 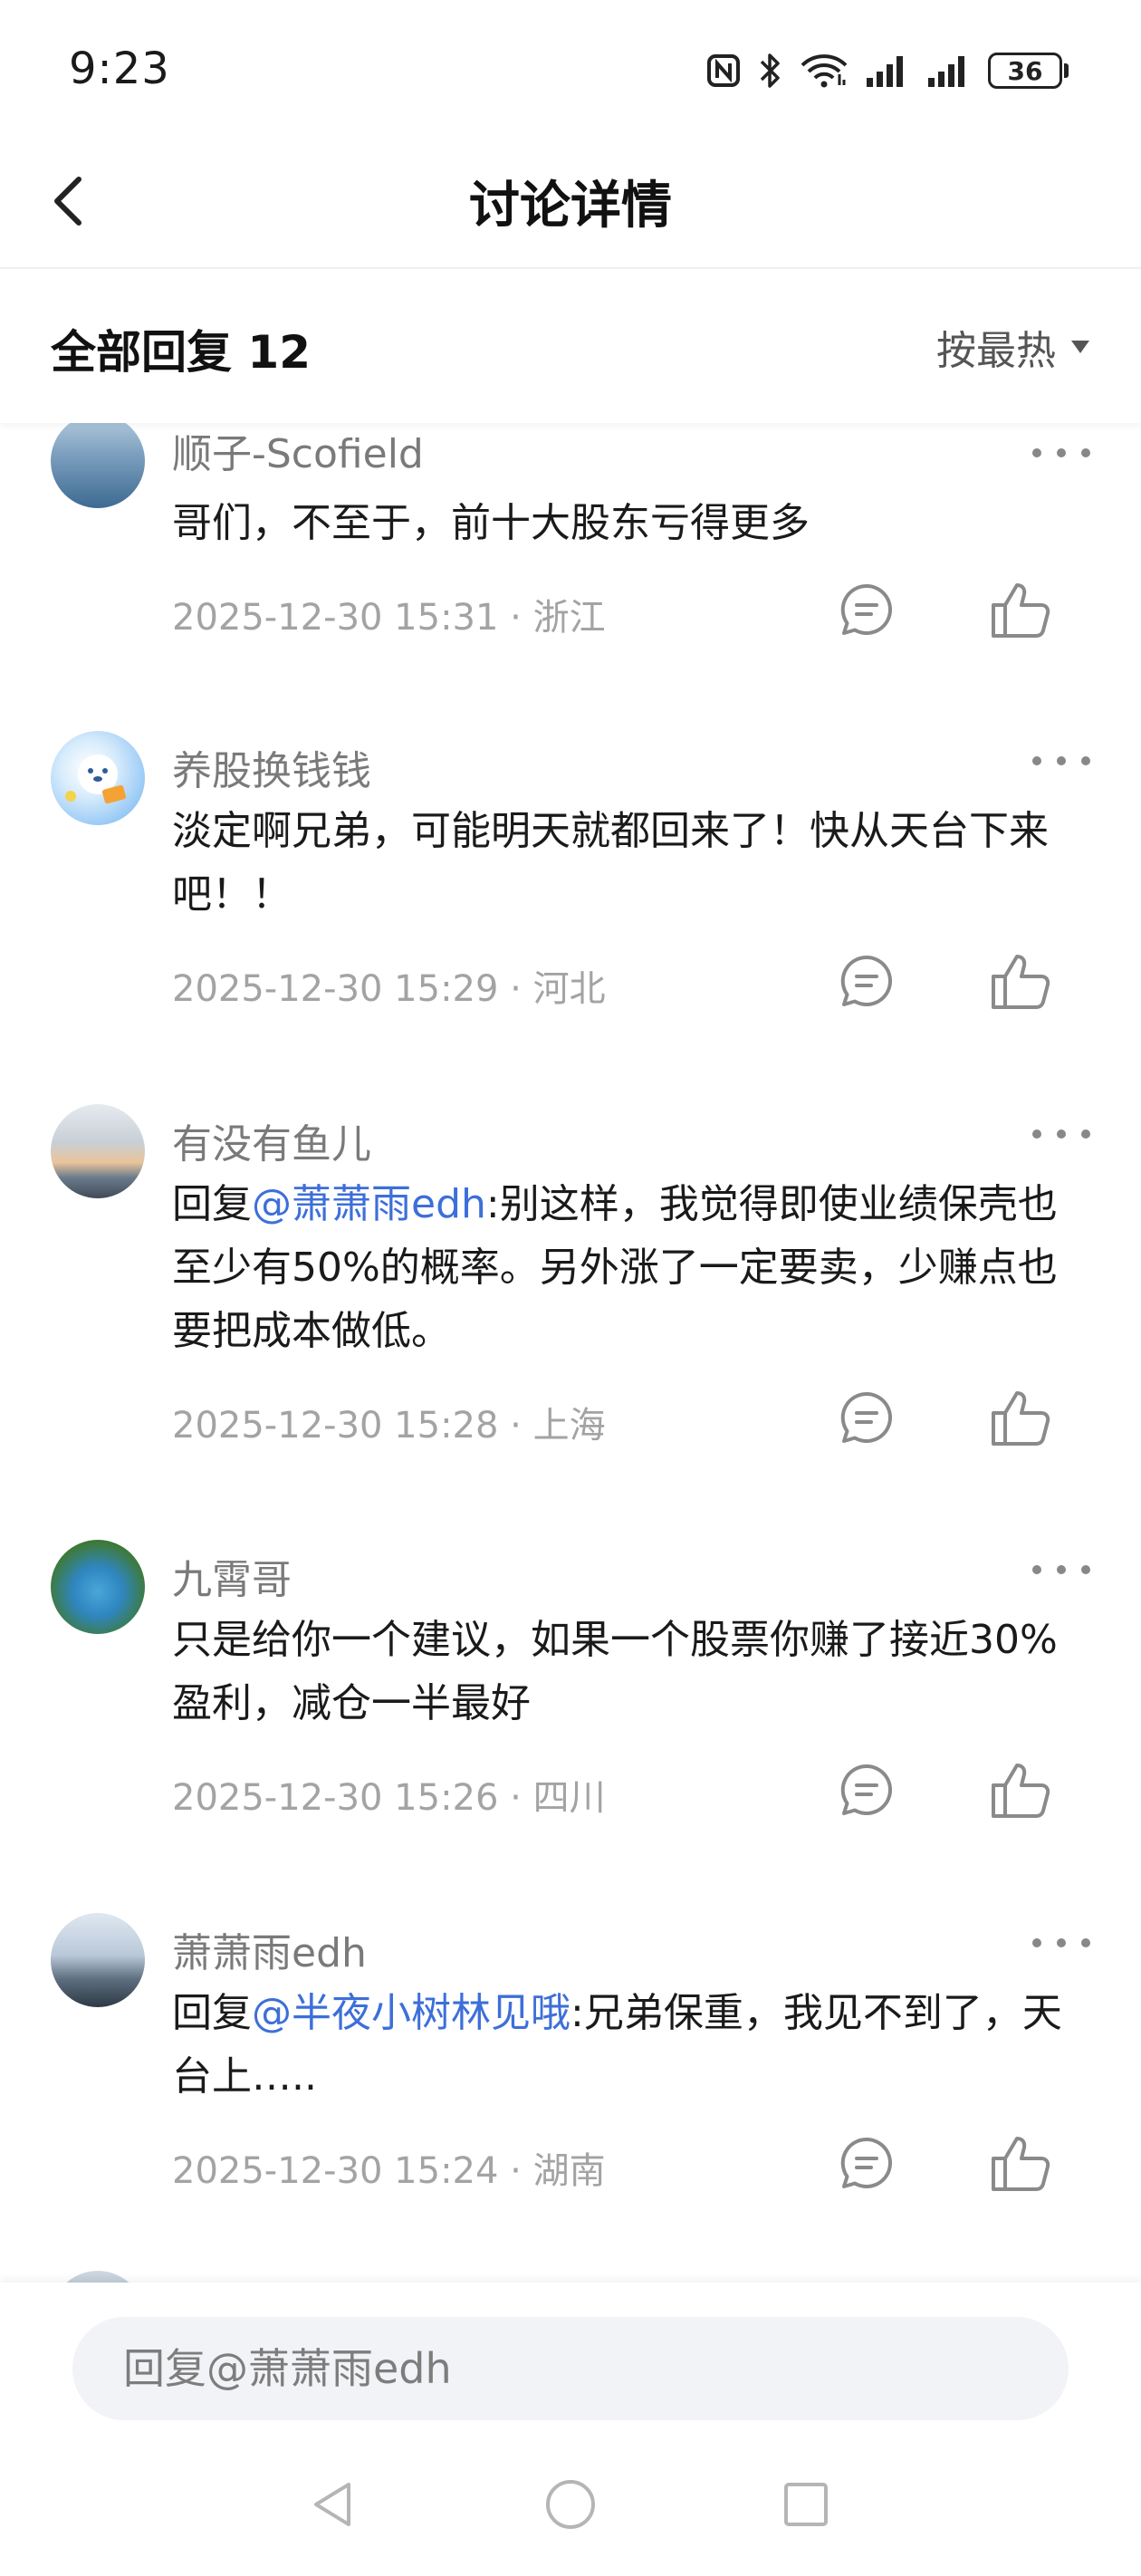 I want to click on bluetooth-icon, so click(x=770, y=71).